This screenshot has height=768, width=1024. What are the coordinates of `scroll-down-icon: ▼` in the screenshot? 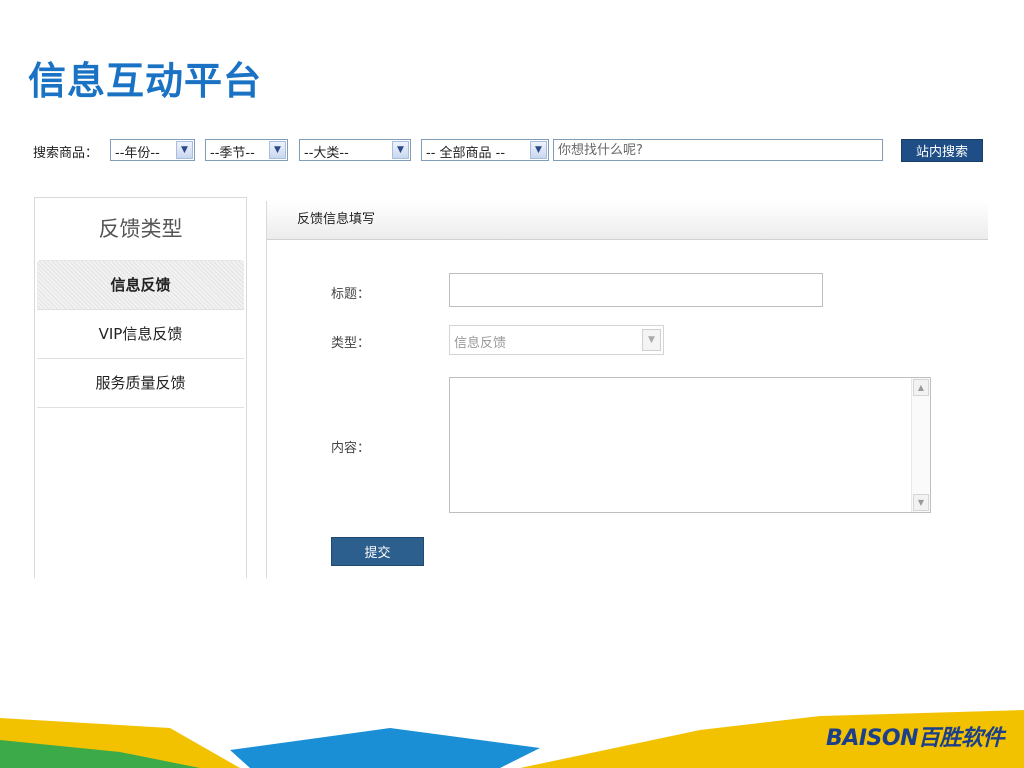 It's located at (921, 502).